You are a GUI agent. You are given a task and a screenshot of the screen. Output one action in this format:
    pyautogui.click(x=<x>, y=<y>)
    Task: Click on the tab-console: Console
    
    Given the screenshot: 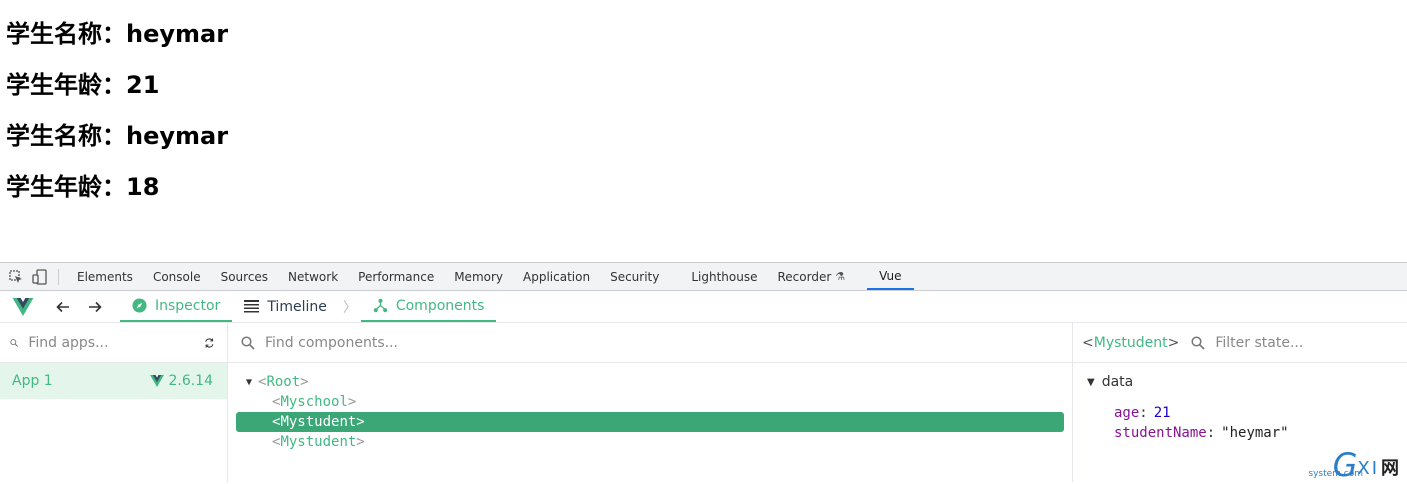 What is the action you would take?
    pyautogui.click(x=177, y=276)
    